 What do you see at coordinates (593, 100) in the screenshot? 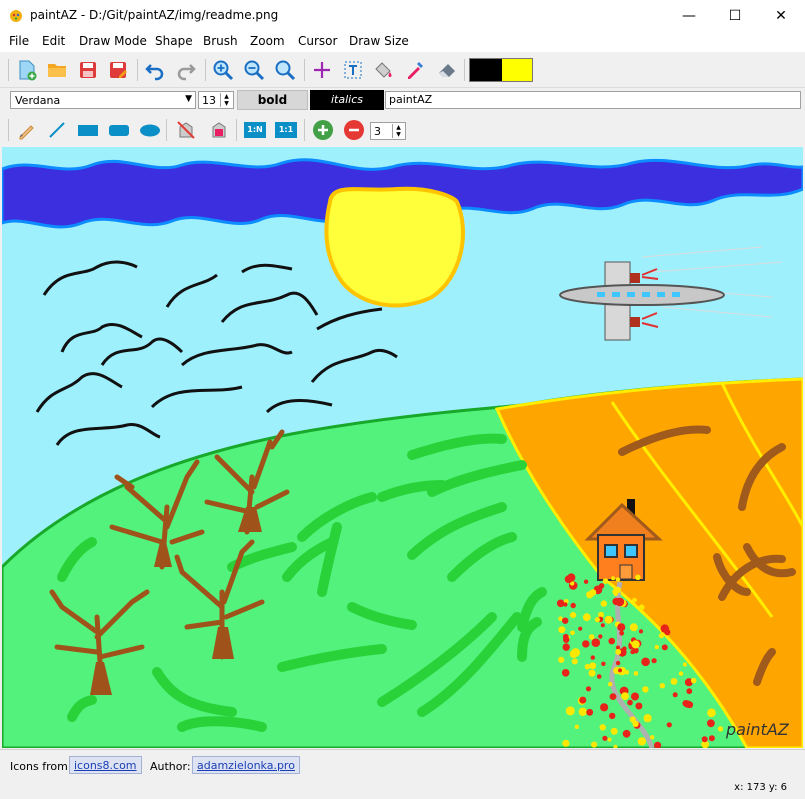
I see `text-input: paintAZ` at bounding box center [593, 100].